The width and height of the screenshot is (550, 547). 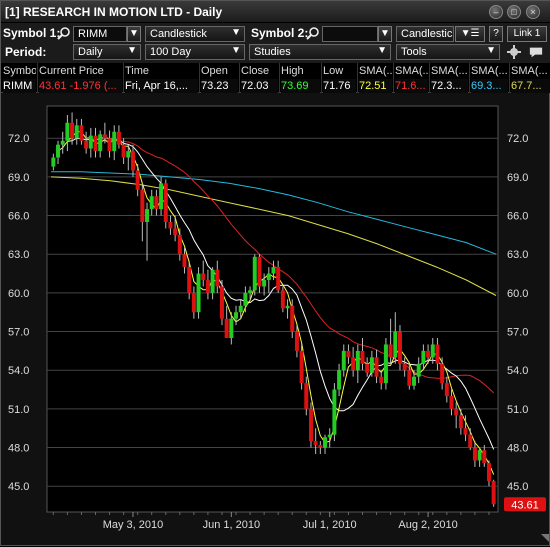 What do you see at coordinates (90, 52) in the screenshot?
I see `period-value: Daily` at bounding box center [90, 52].